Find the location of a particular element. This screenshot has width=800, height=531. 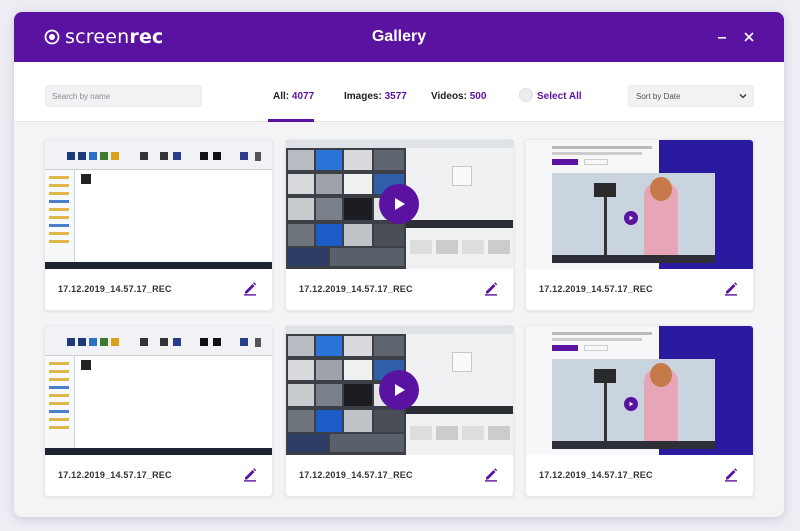

minimize-button is located at coordinates (722, 37).